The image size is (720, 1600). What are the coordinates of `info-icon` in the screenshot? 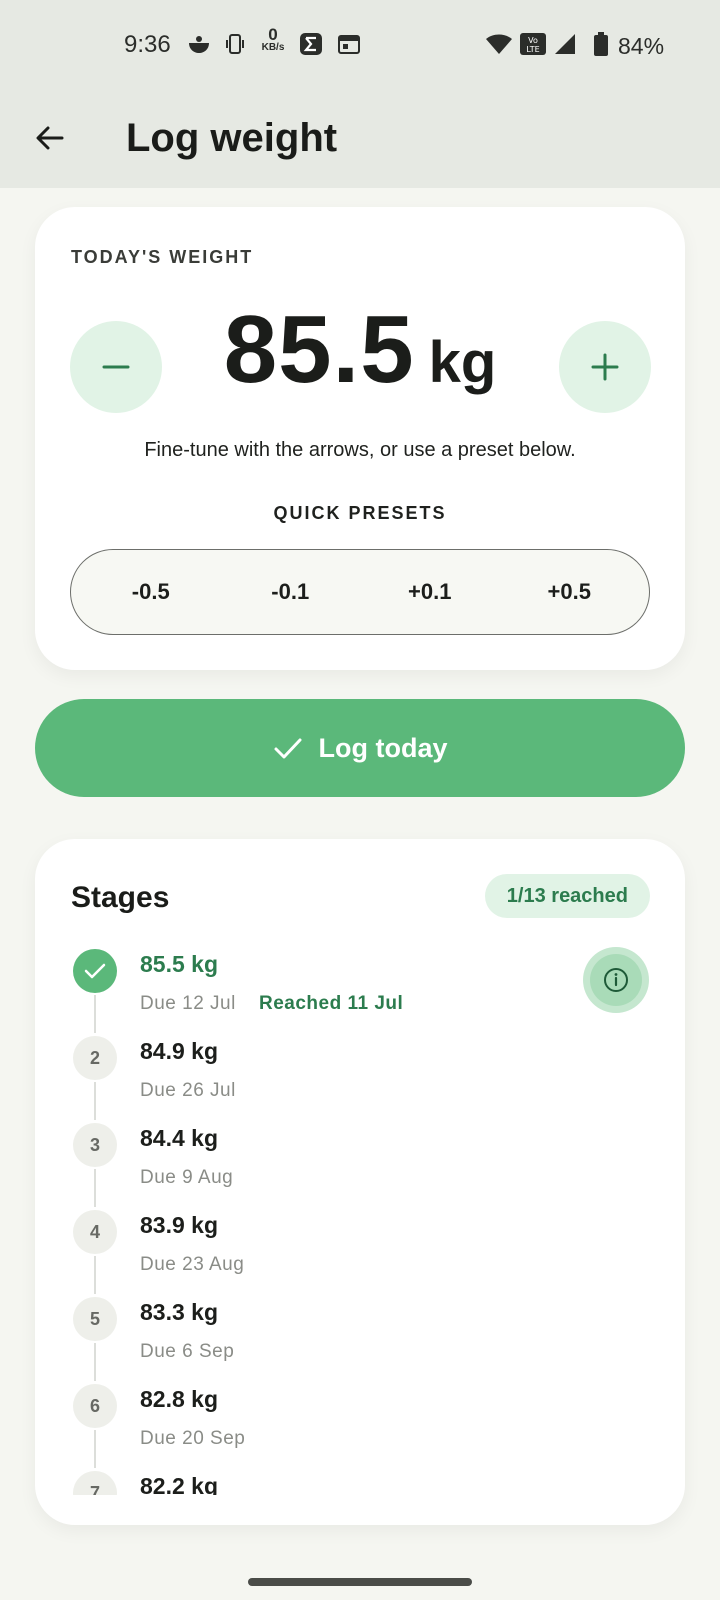 It's located at (616, 980).